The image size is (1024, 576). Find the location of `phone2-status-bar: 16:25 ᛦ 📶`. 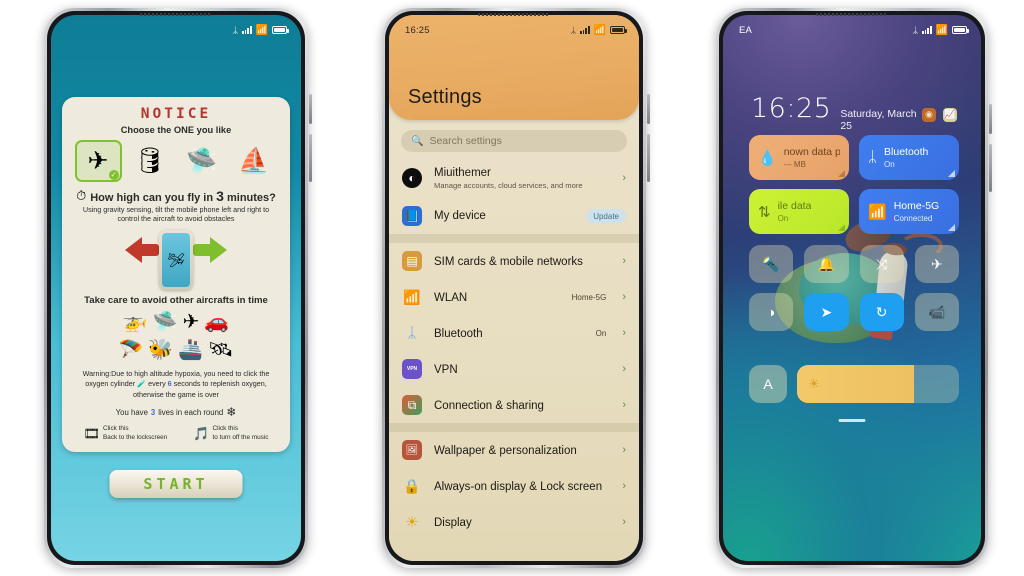

phone2-status-bar: 16:25 ᛦ 📶 is located at coordinates (514, 28).